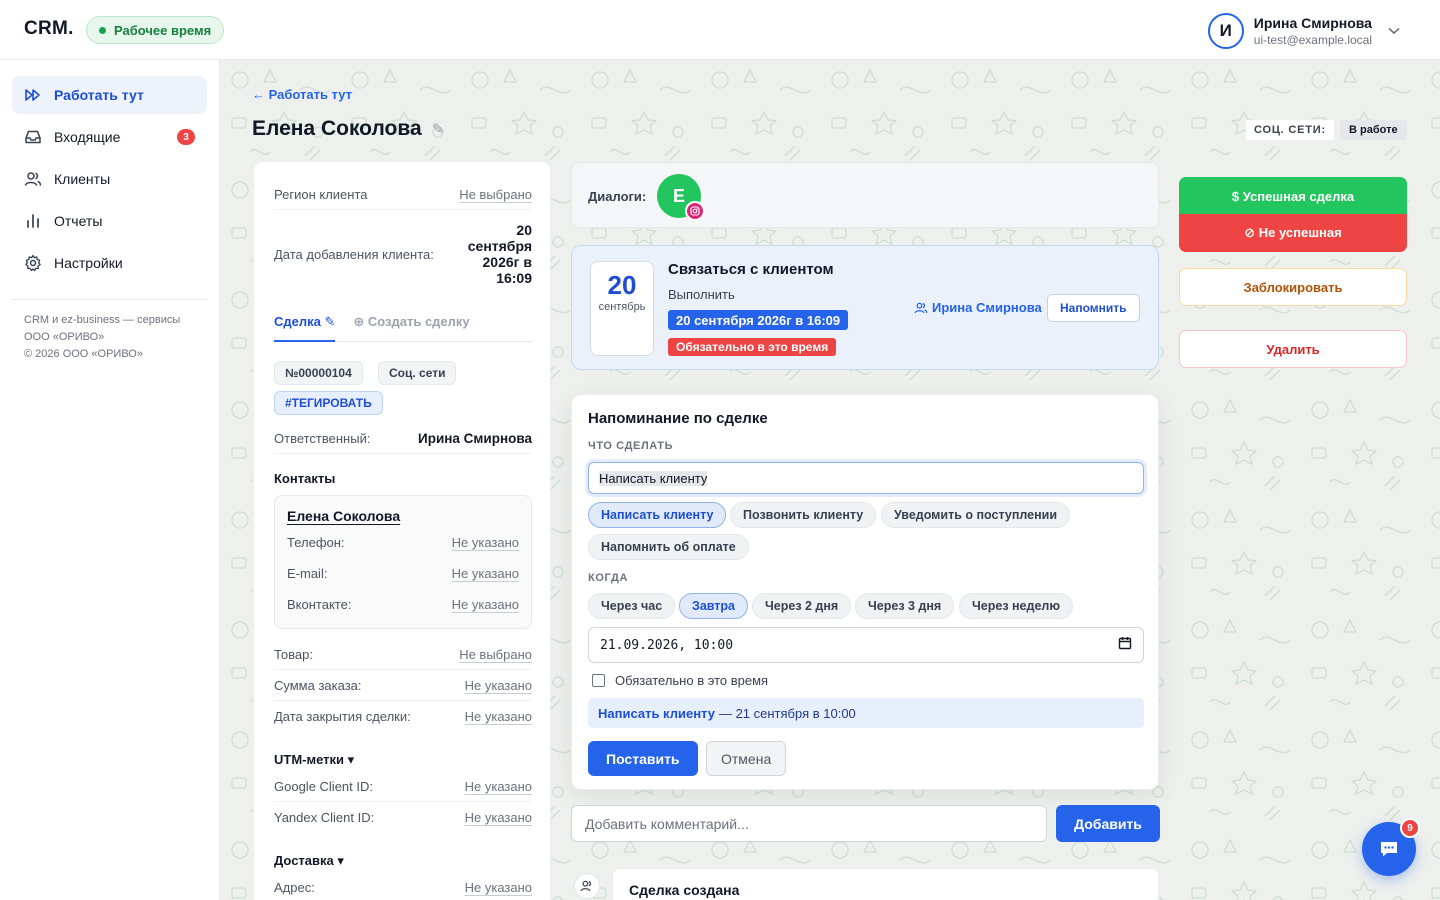 This screenshot has height=900, width=1440. What do you see at coordinates (328, 403) in the screenshot?
I see `deal-tag-chip: #ТЕГИРОВАТЬ` at bounding box center [328, 403].